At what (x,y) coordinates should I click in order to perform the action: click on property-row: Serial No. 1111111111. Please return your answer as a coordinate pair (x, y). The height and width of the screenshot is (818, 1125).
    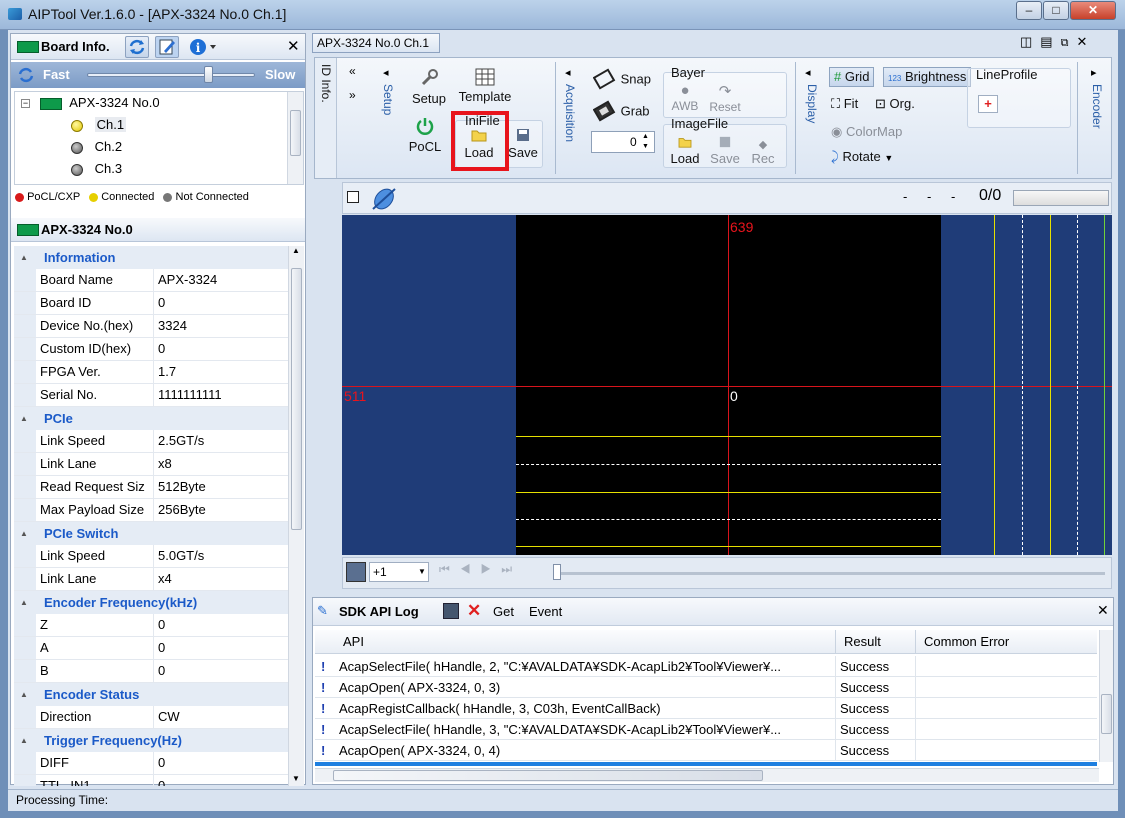
    Looking at the image, I should click on (159, 395).